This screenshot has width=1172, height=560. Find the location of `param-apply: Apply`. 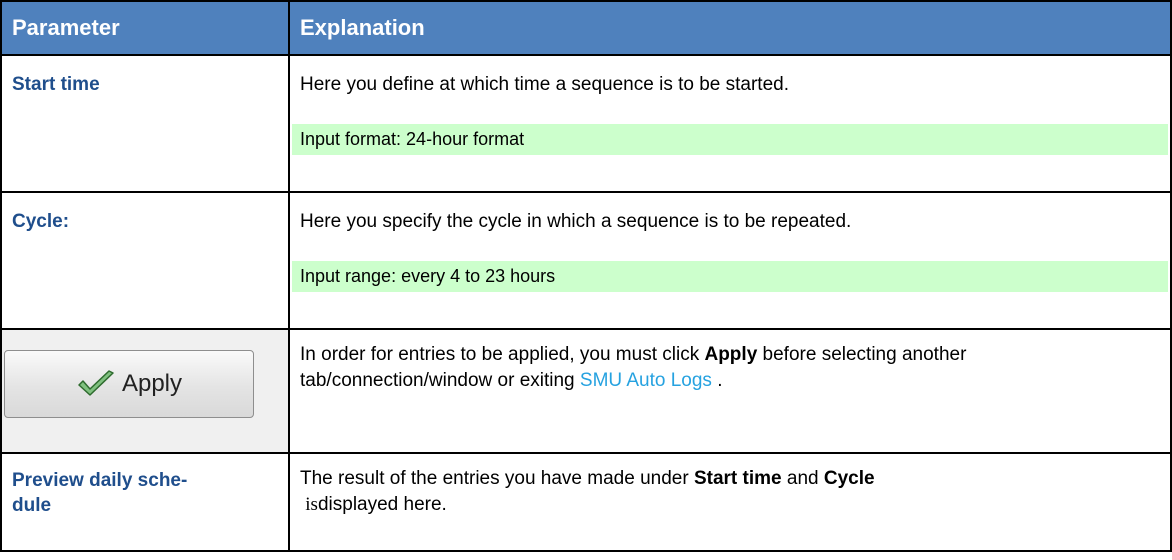

param-apply: Apply is located at coordinates (145, 391).